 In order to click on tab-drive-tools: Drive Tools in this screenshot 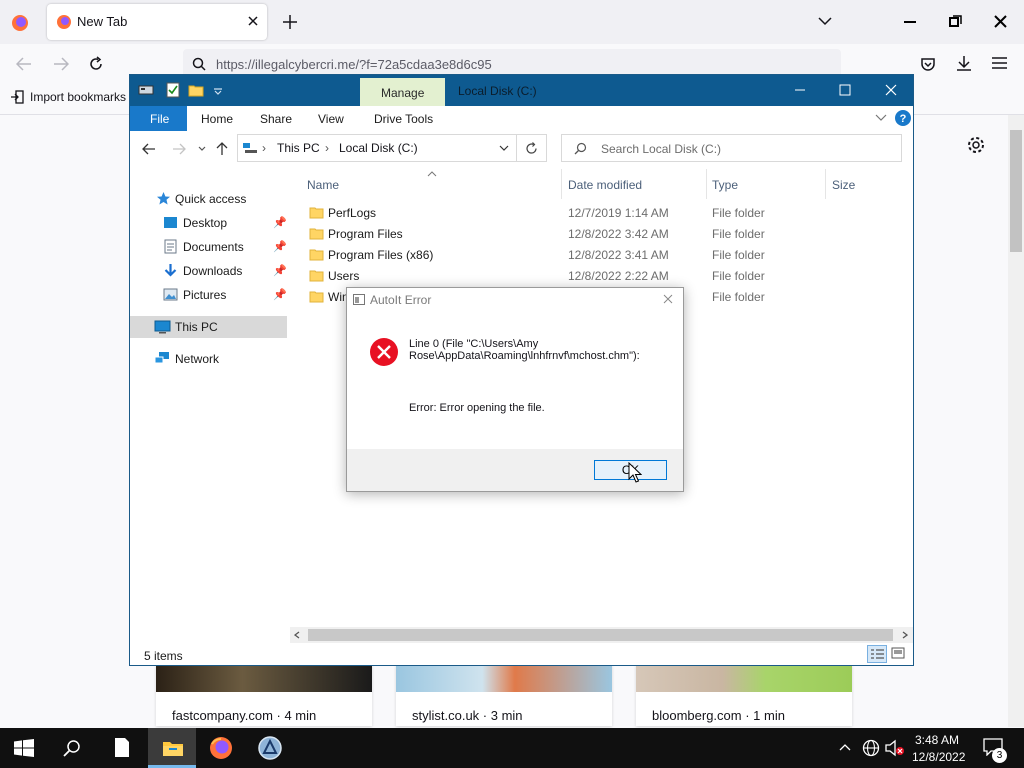, I will do `click(403, 119)`.